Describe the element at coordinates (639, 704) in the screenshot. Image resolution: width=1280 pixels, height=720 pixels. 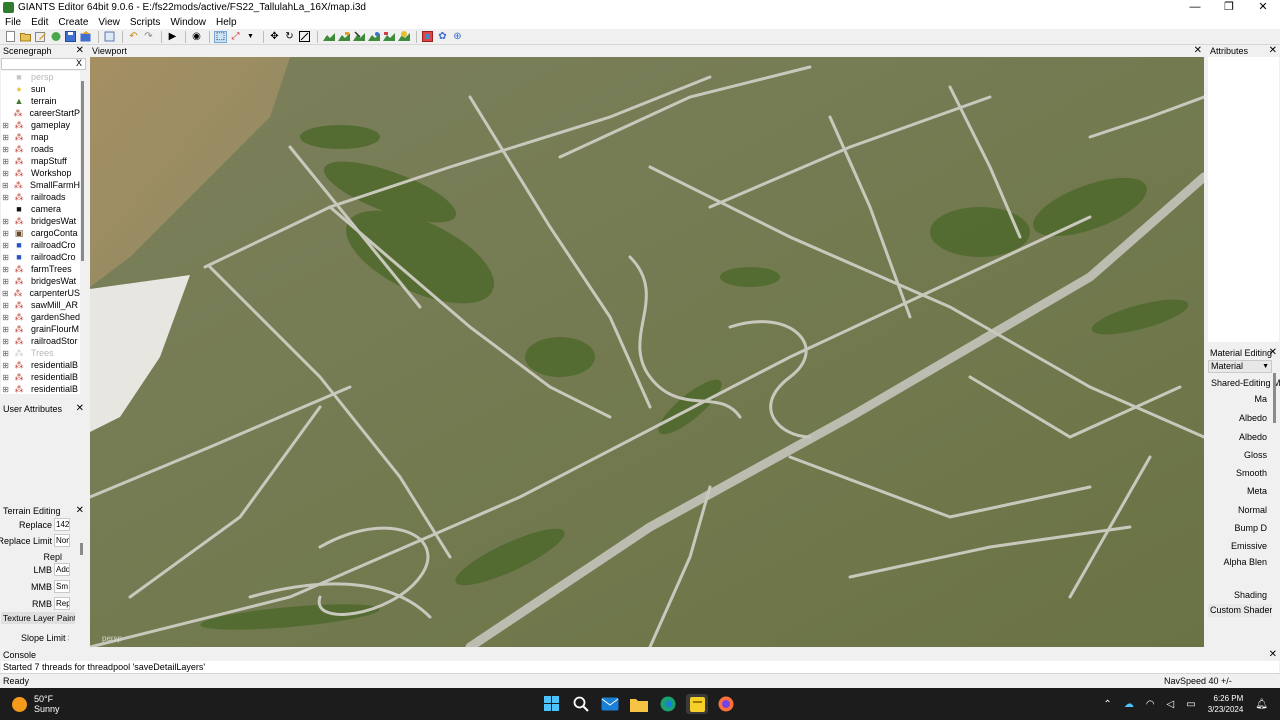
I see `folder-icon` at that location.